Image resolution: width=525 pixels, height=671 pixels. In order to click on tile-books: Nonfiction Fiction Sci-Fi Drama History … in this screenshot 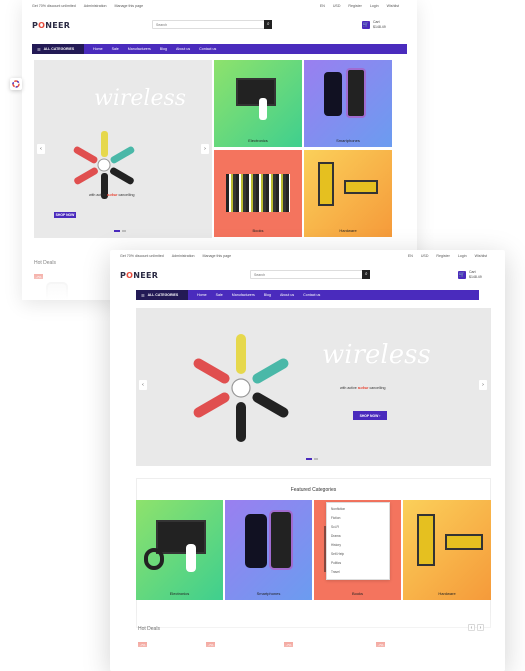, I will do `click(357, 550)`.